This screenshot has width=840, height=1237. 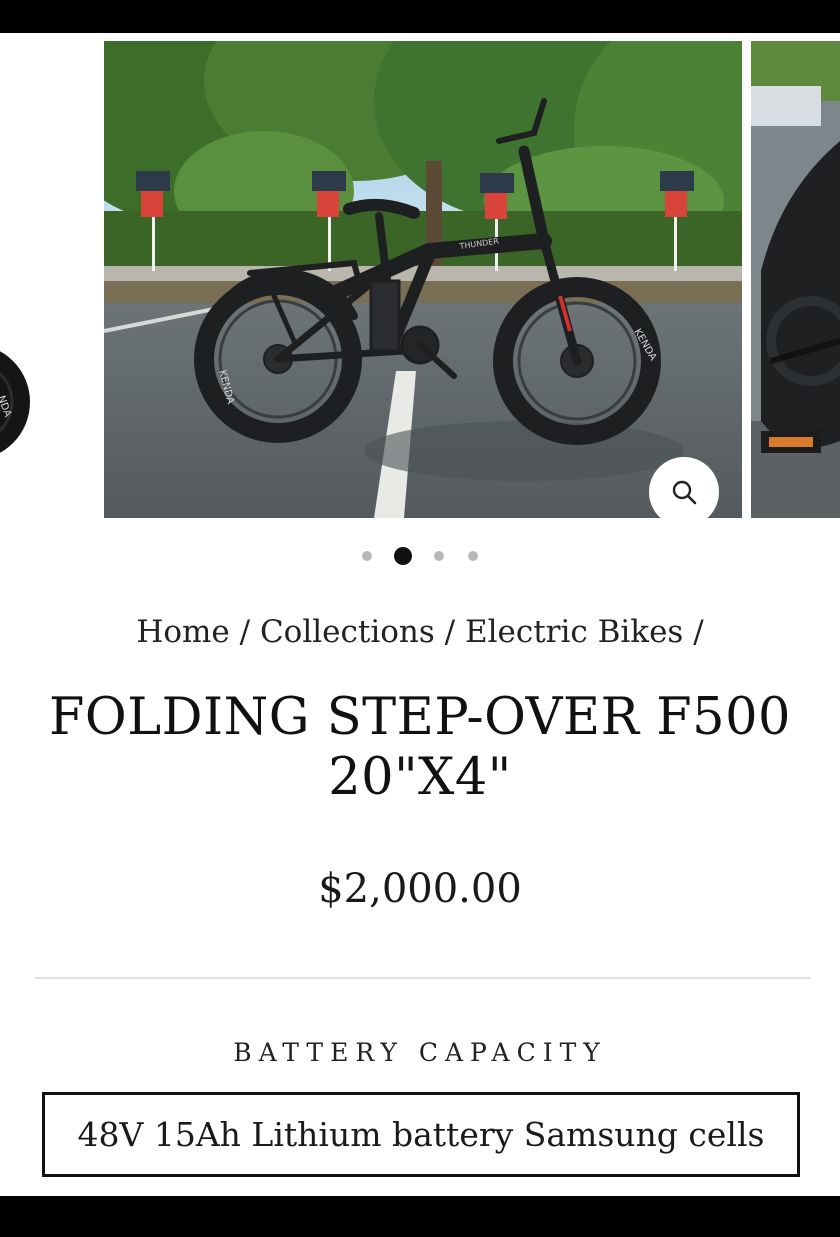 I want to click on product-title-line-2: 20"X4", so click(x=420, y=777).